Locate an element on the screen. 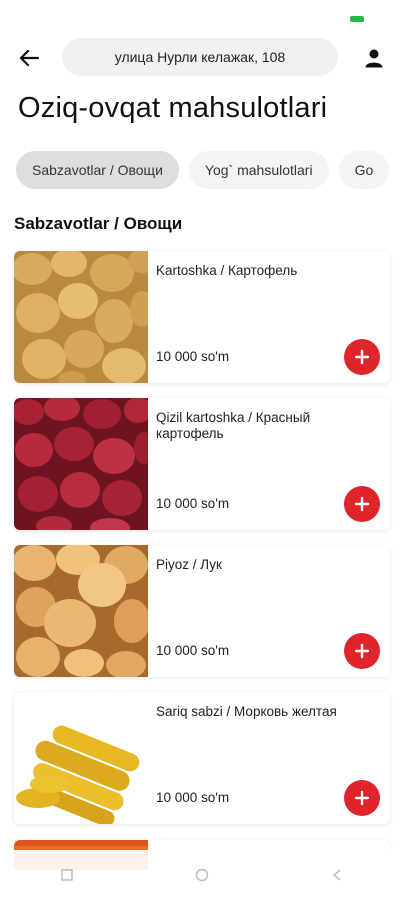  onion-image is located at coordinates (81, 611).